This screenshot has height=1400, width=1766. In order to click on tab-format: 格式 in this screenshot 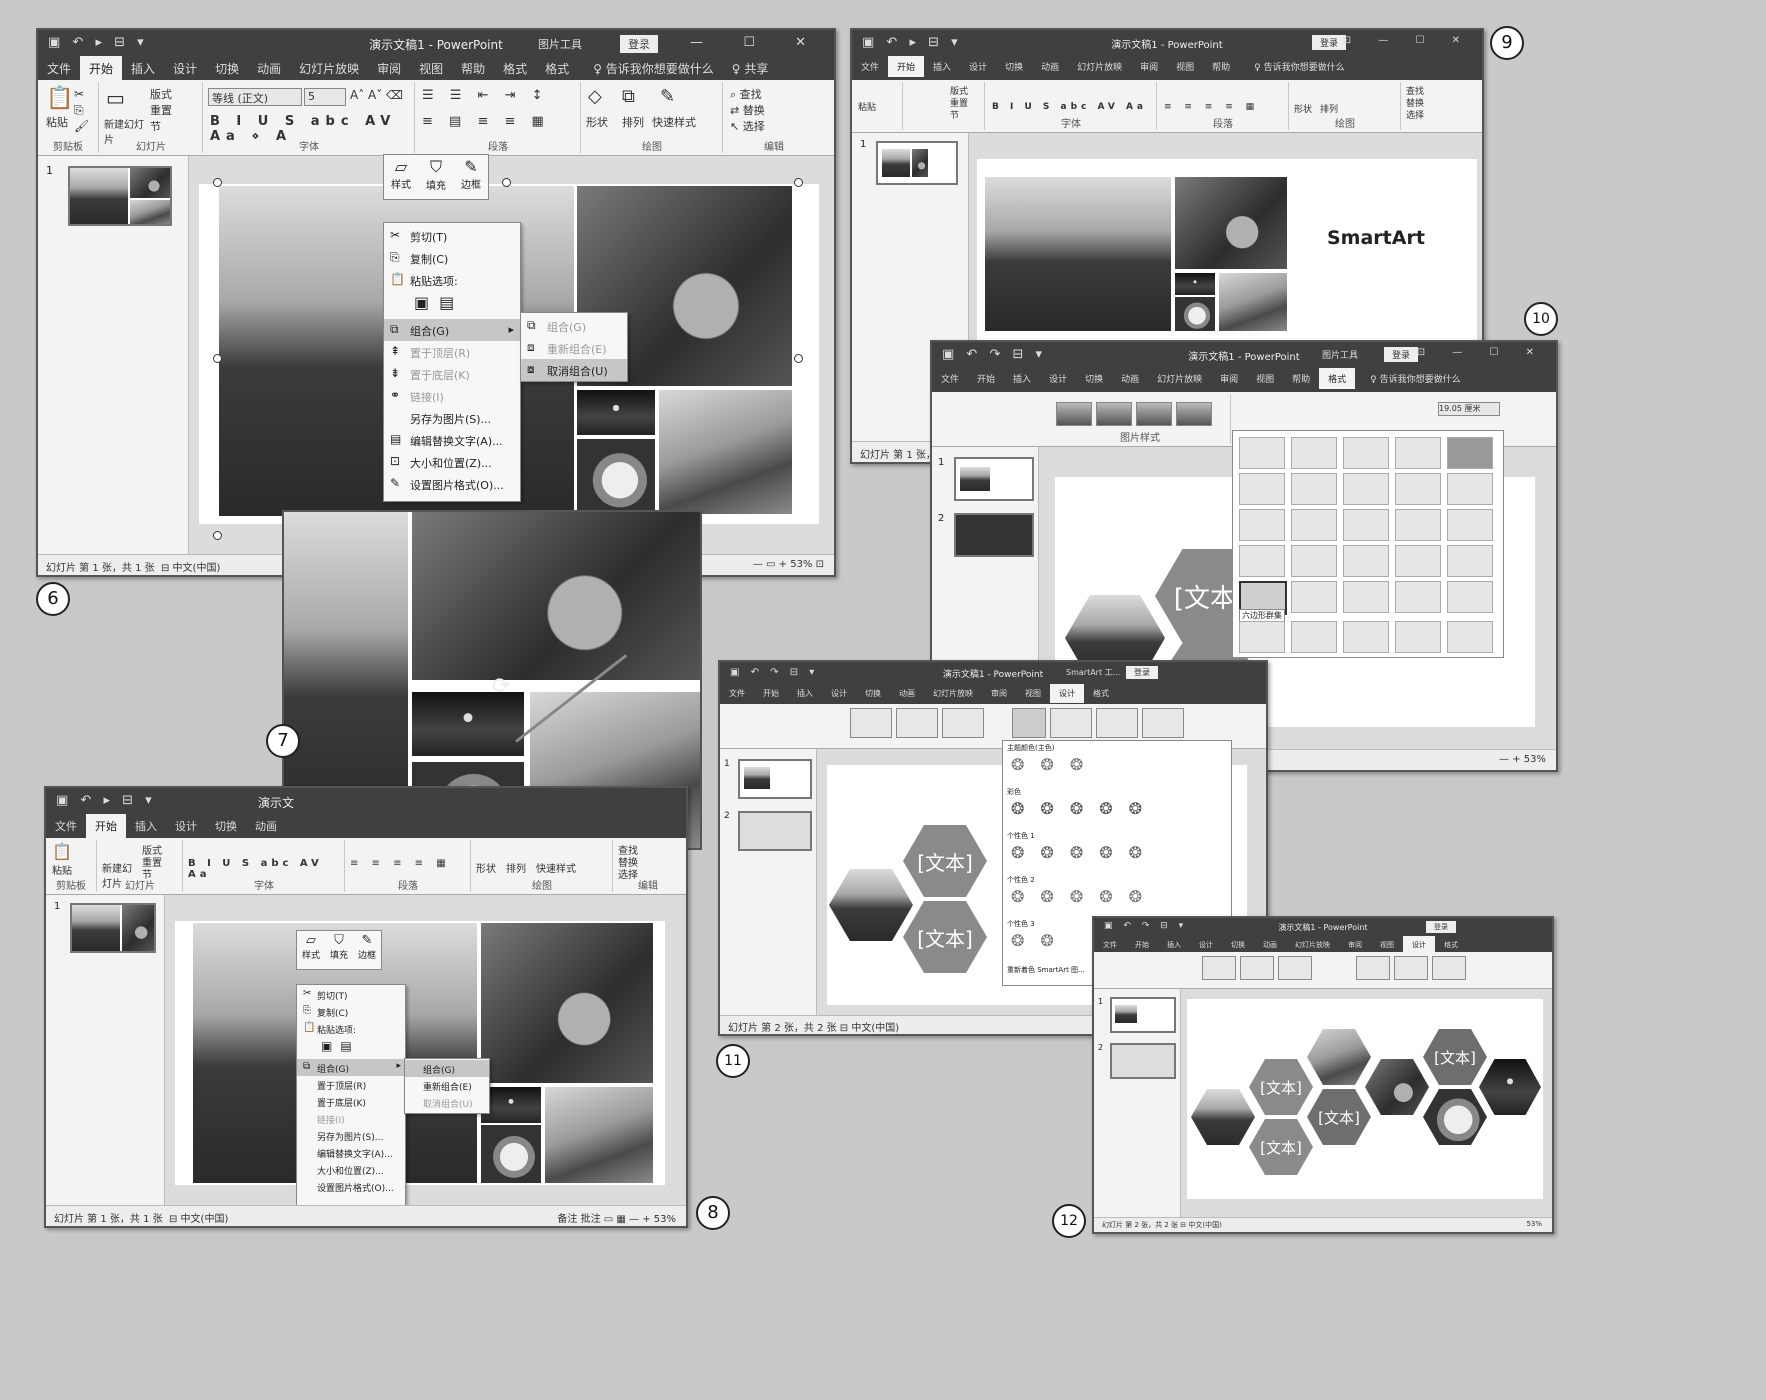, I will do `click(1101, 693)`.